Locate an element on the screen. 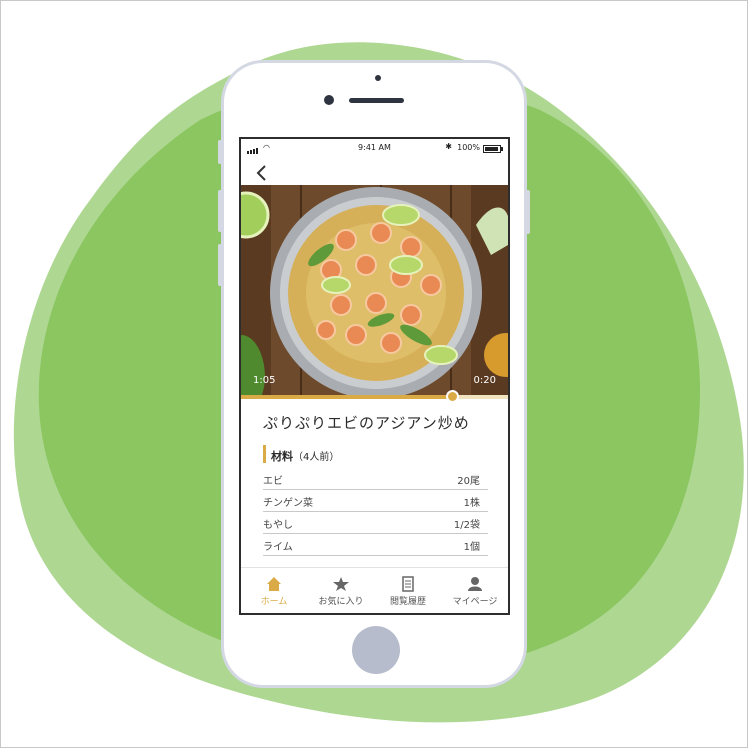 This screenshot has height=748, width=748. home-button is located at coordinates (376, 650).